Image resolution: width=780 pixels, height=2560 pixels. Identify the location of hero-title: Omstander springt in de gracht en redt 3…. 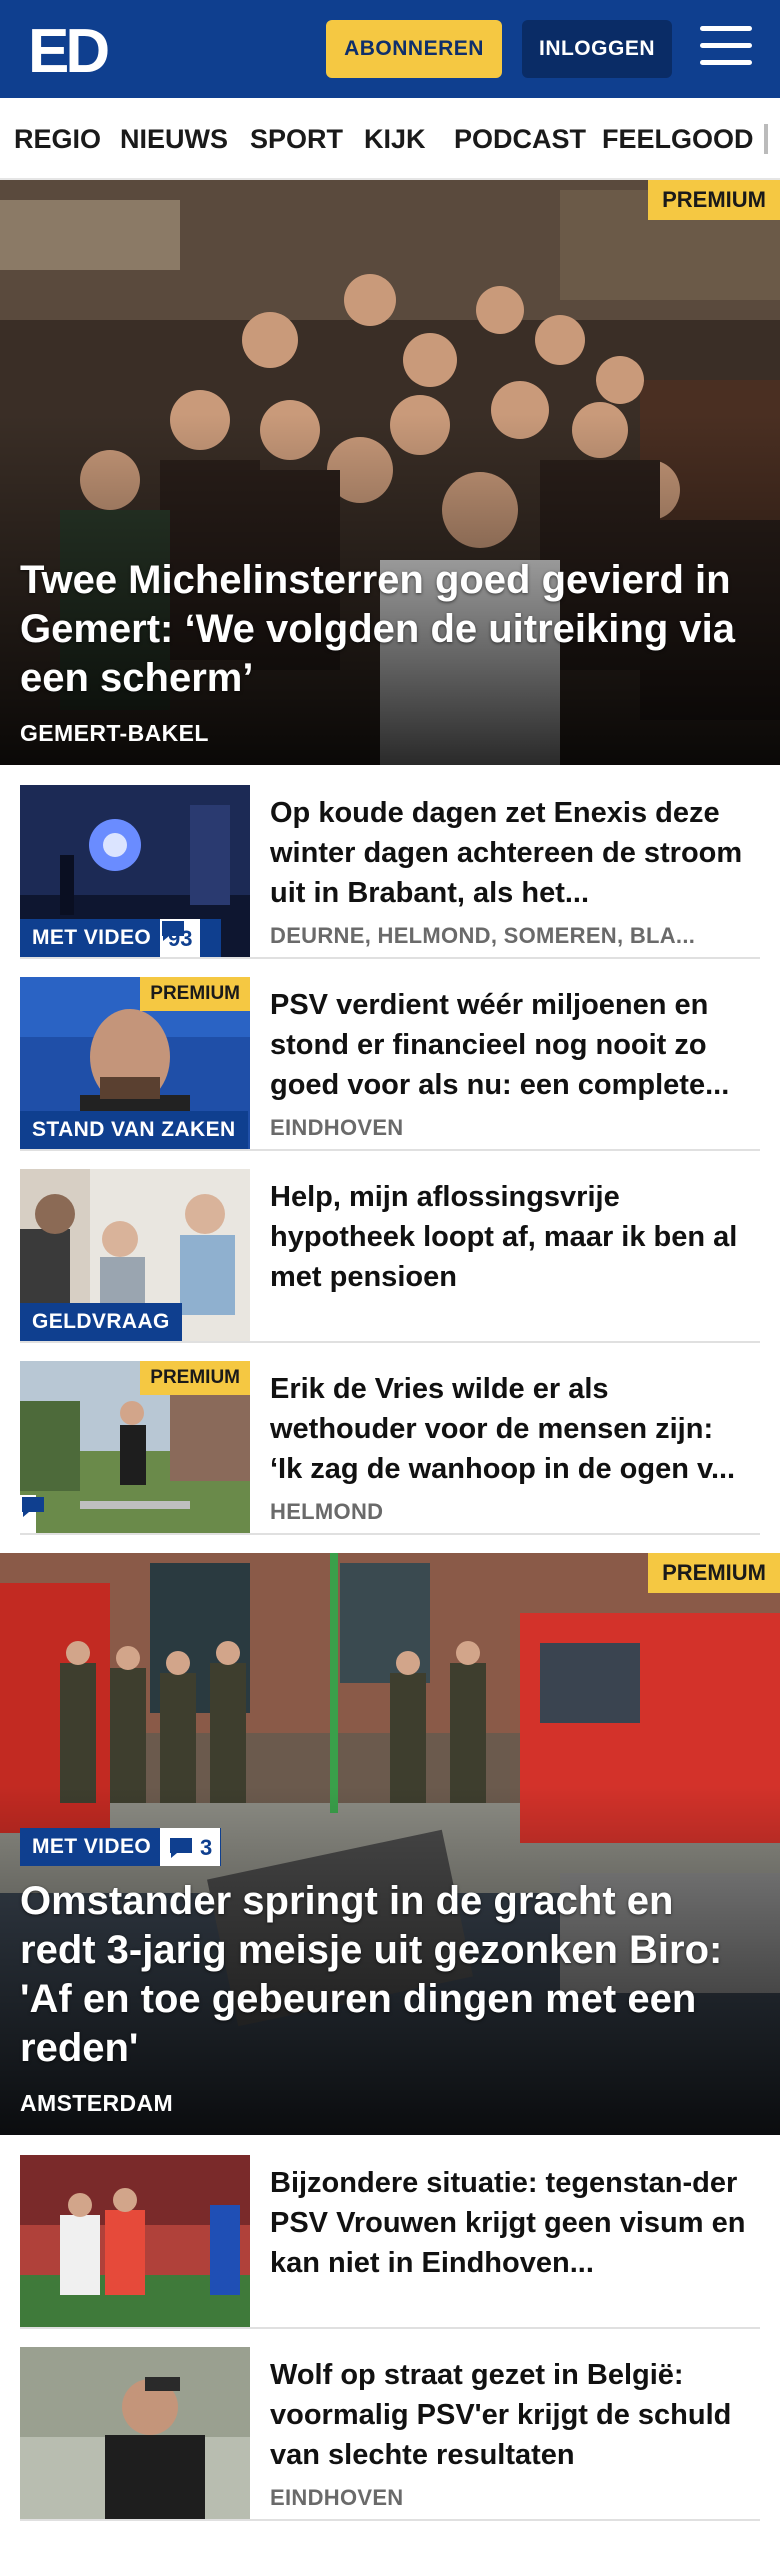
(390, 1975).